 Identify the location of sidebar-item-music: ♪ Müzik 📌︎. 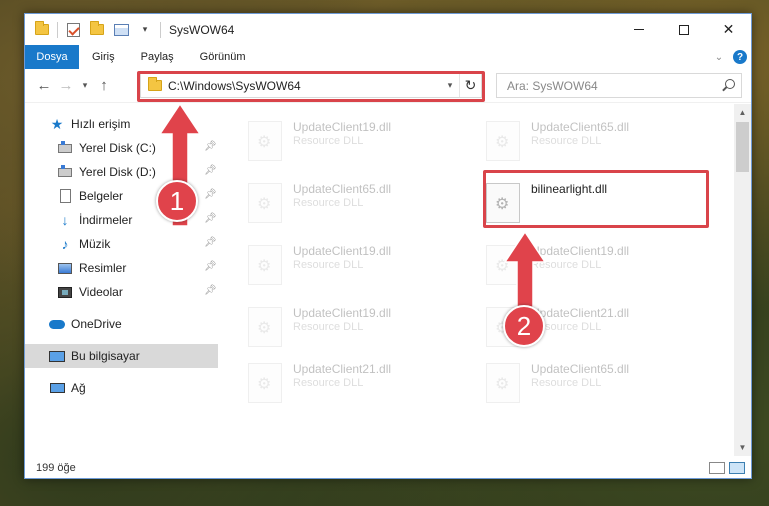
(121, 244).